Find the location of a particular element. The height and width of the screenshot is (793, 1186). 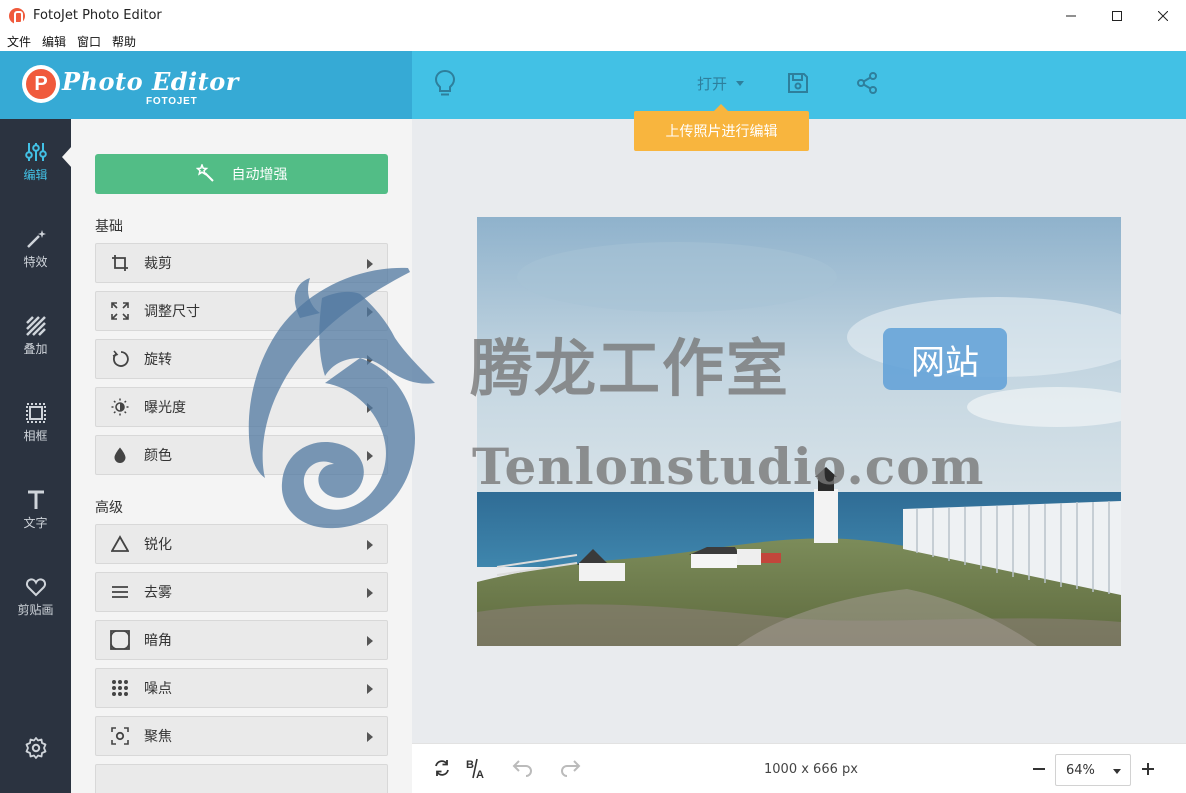

undo-icon is located at coordinates (522, 768).